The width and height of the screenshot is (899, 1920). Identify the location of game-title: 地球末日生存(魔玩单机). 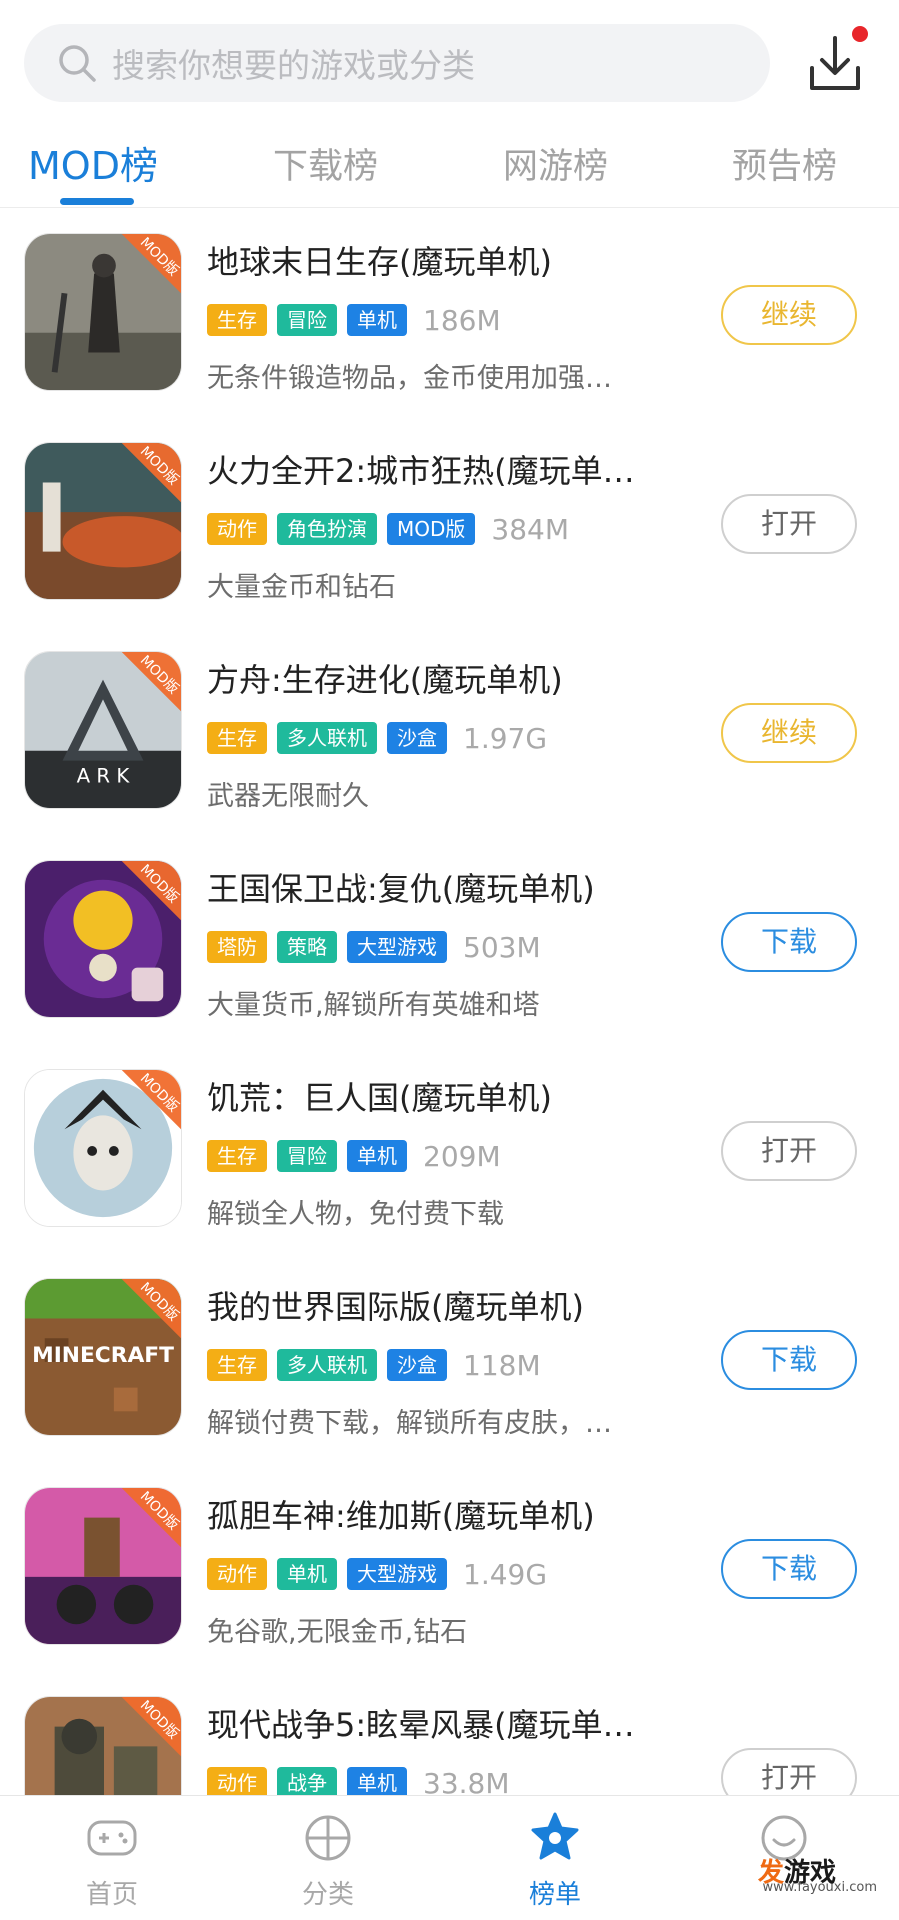
(444, 260).